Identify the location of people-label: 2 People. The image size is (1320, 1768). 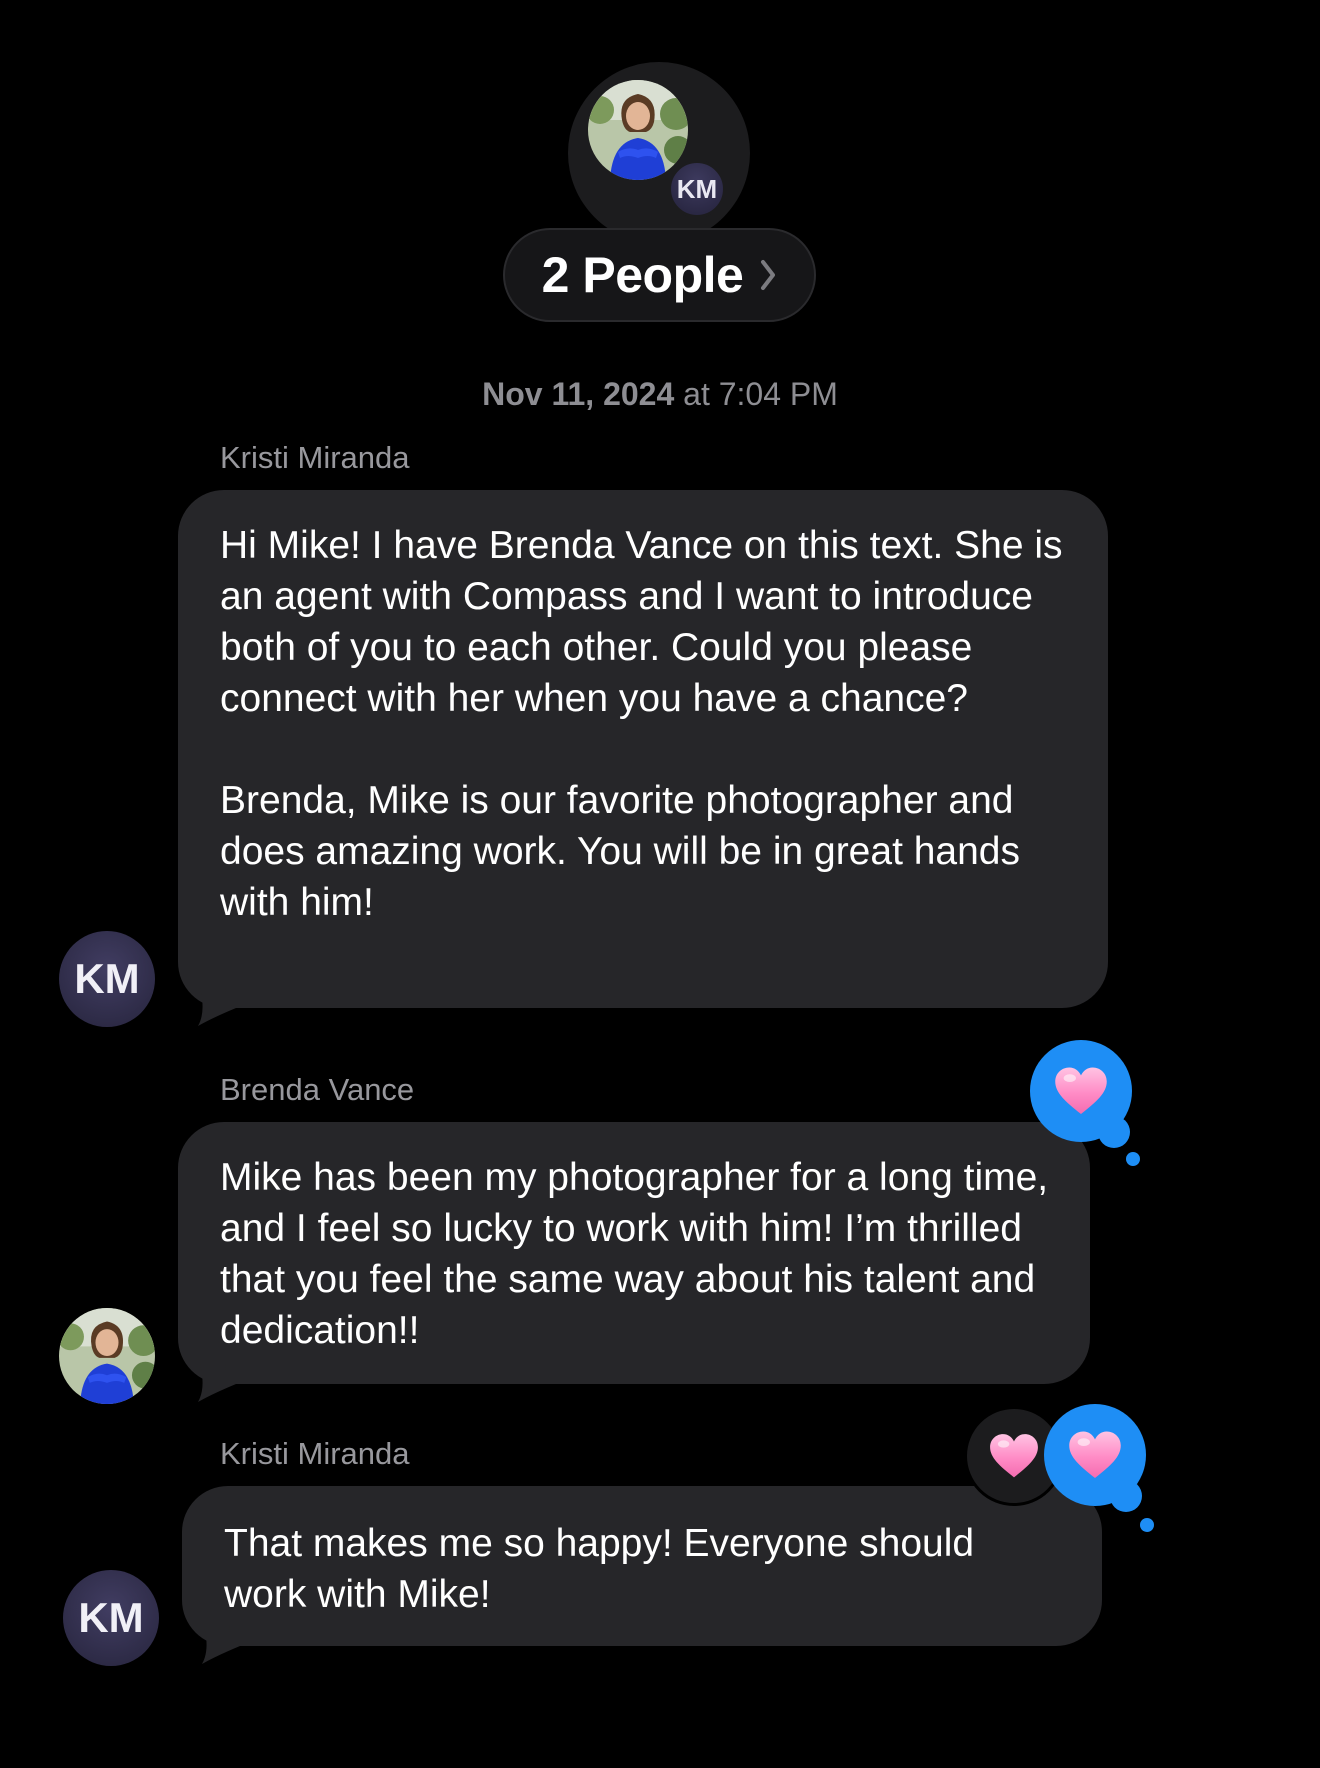
(642, 275).